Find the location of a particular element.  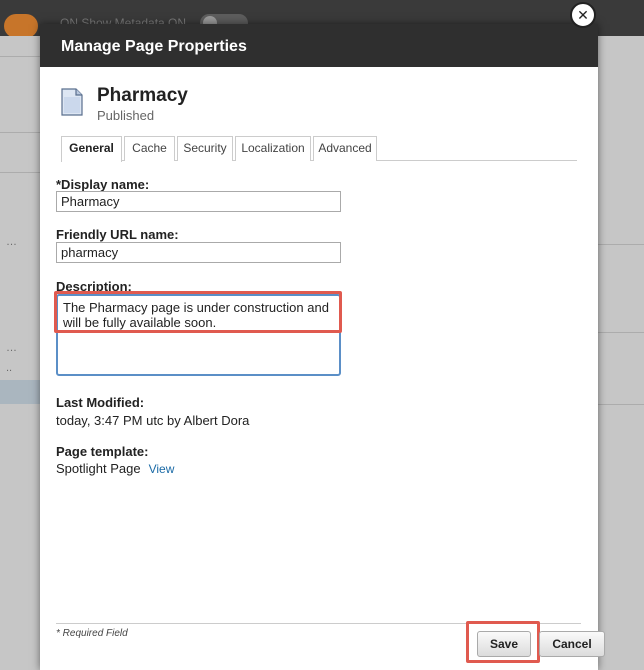

display-name-label: *Display name: is located at coordinates (103, 184).